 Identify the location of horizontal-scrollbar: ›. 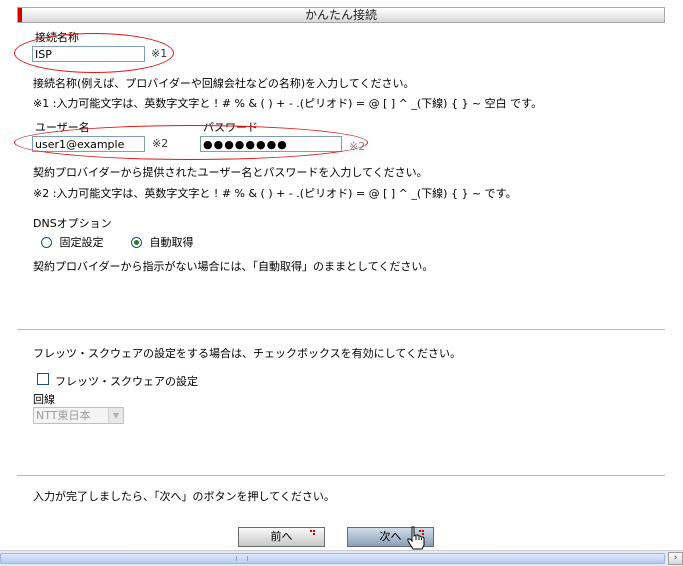
(341, 558).